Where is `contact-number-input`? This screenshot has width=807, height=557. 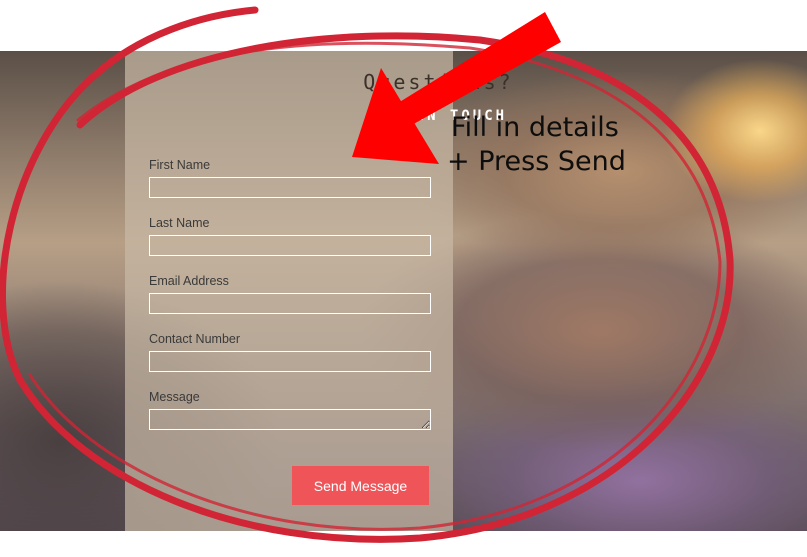
contact-number-input is located at coordinates (290, 361).